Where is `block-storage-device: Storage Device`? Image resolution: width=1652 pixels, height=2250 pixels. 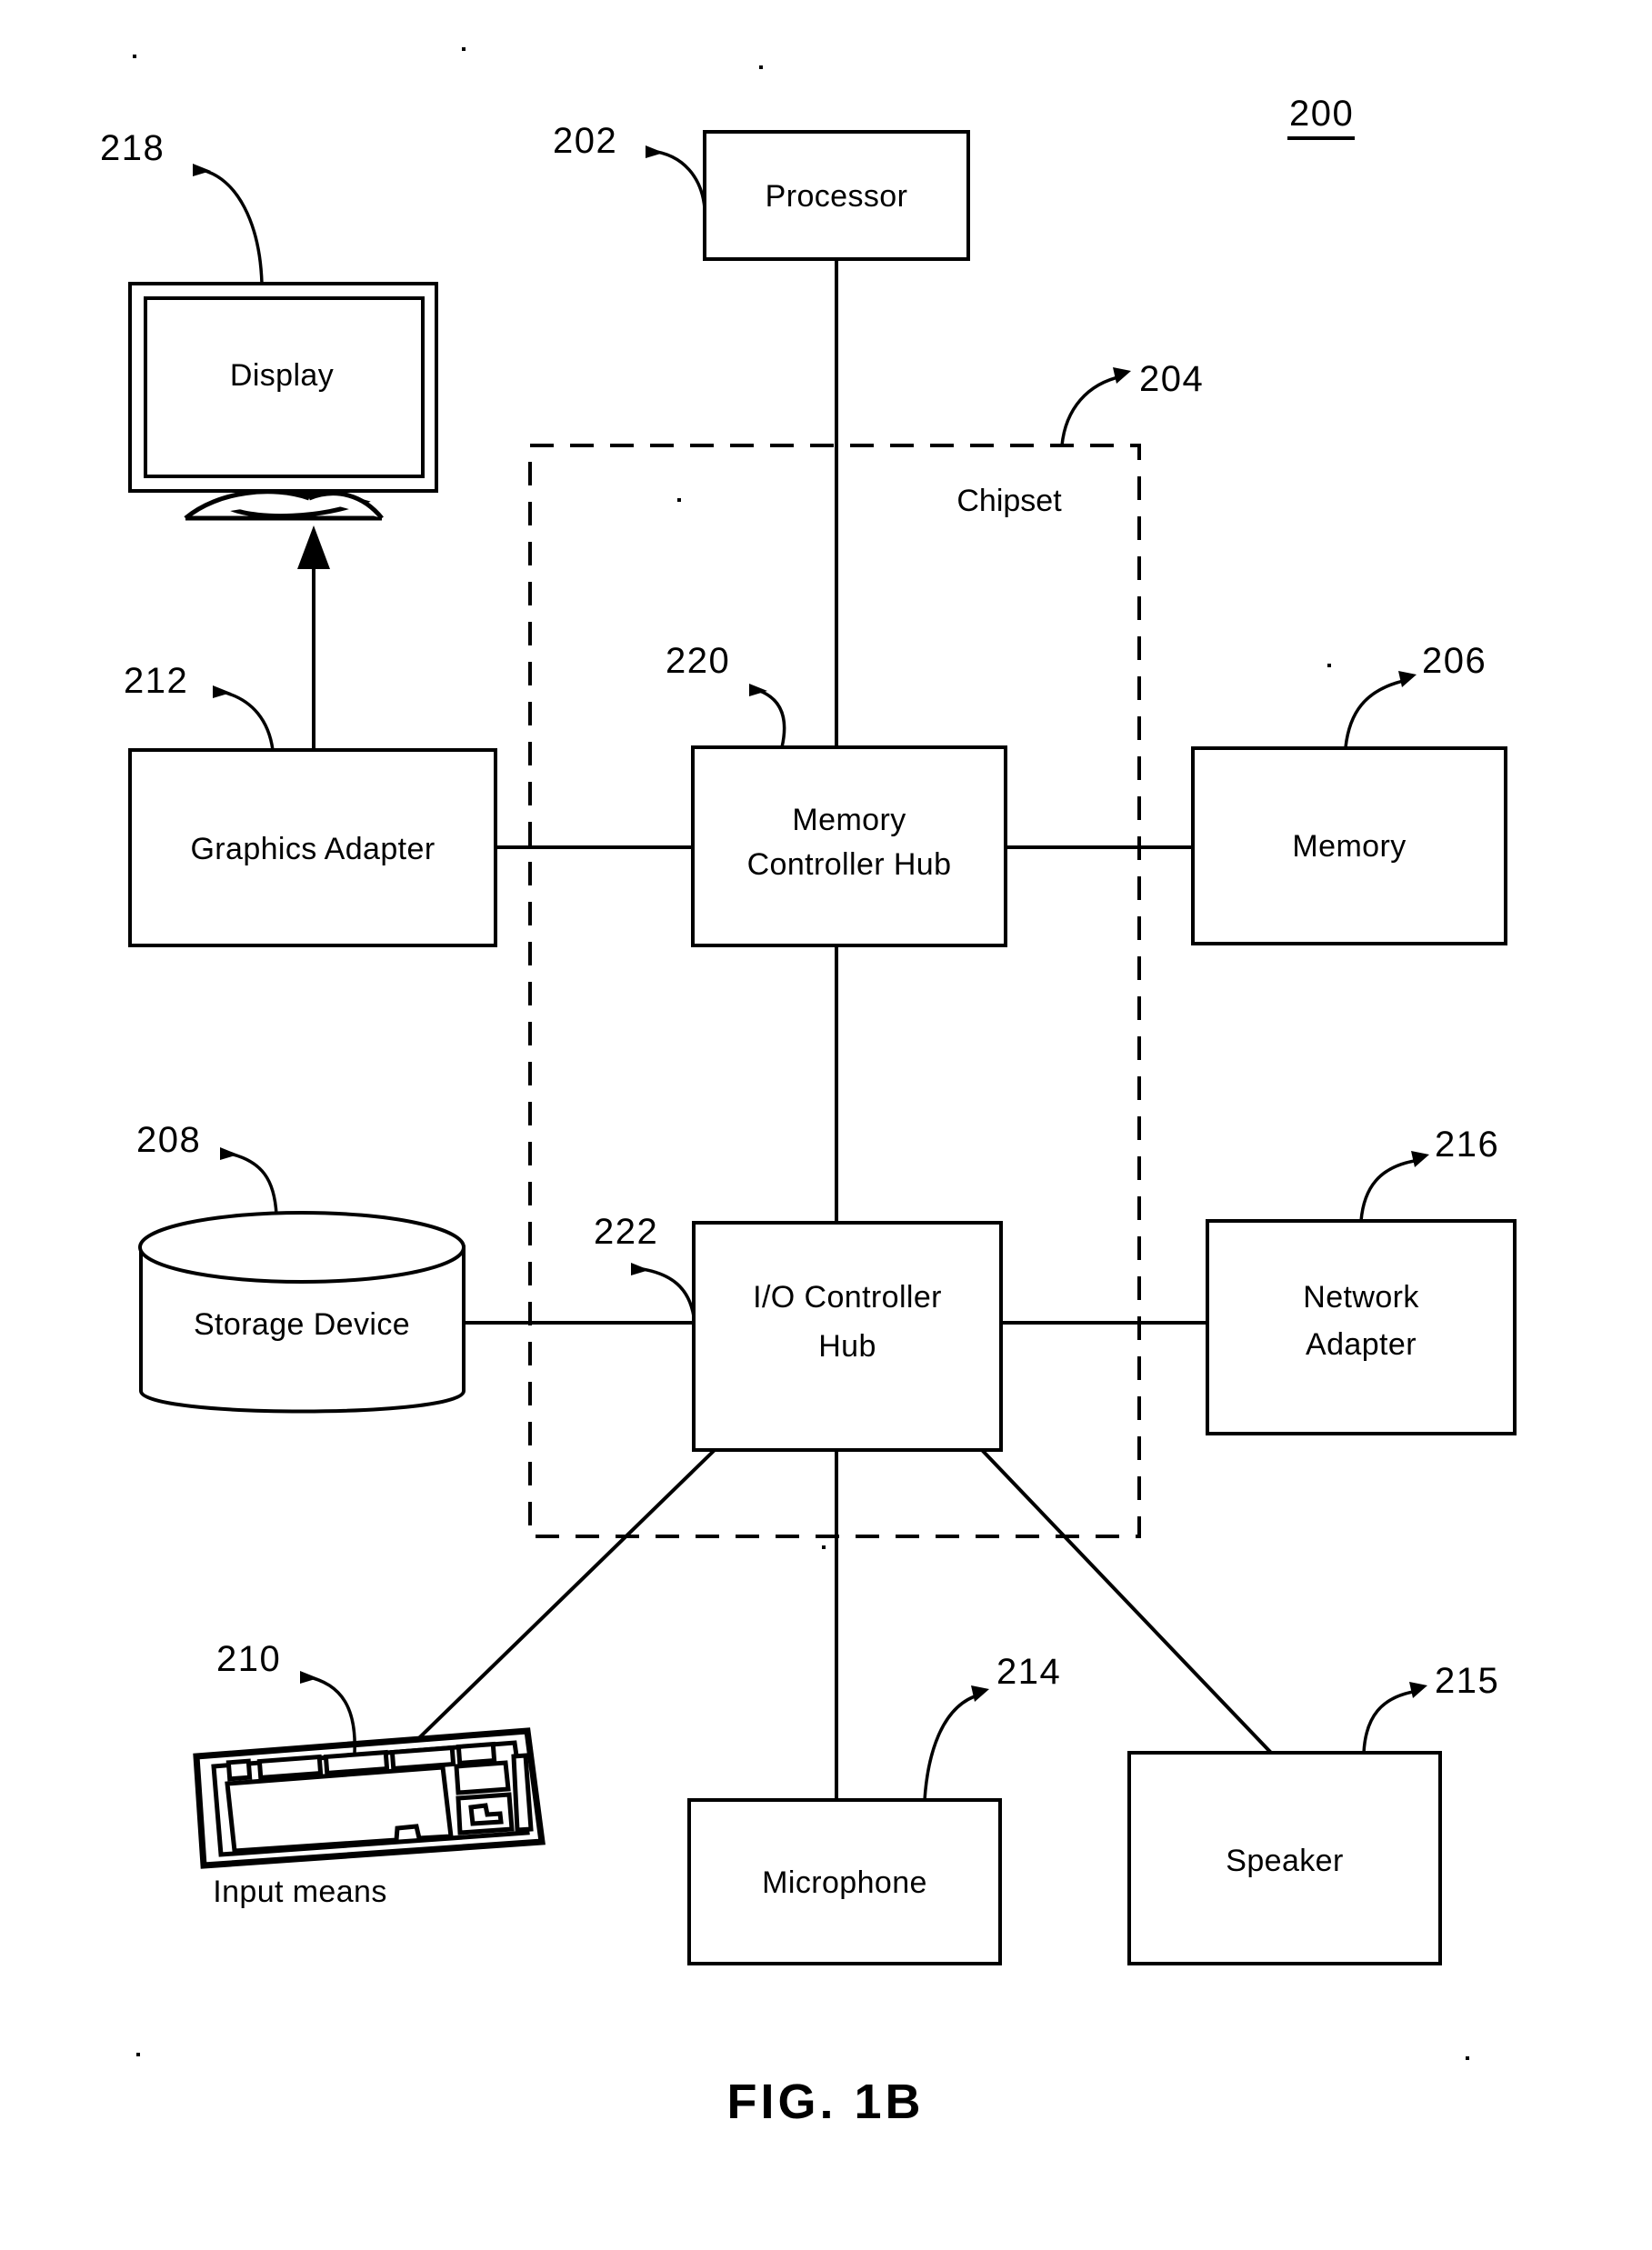
block-storage-device: Storage Device is located at coordinates (302, 1313).